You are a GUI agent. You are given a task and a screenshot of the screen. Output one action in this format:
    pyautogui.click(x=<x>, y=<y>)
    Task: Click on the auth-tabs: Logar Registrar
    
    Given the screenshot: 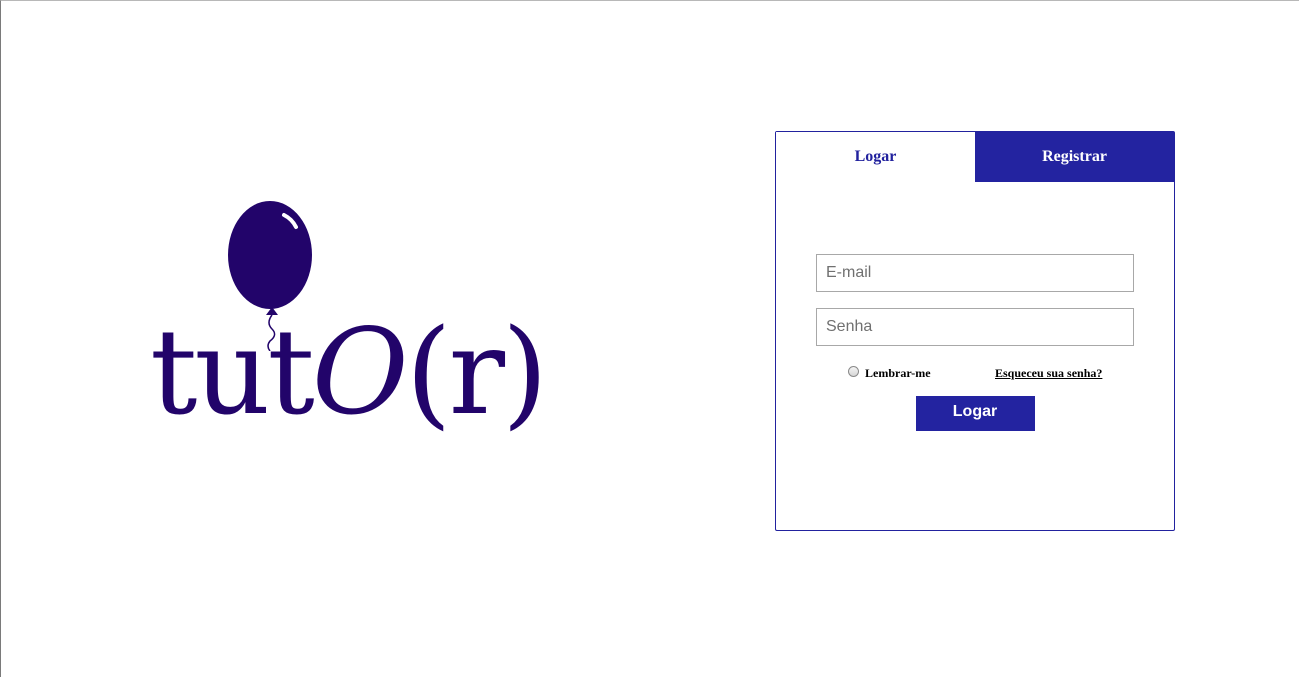 What is the action you would take?
    pyautogui.click(x=975, y=157)
    